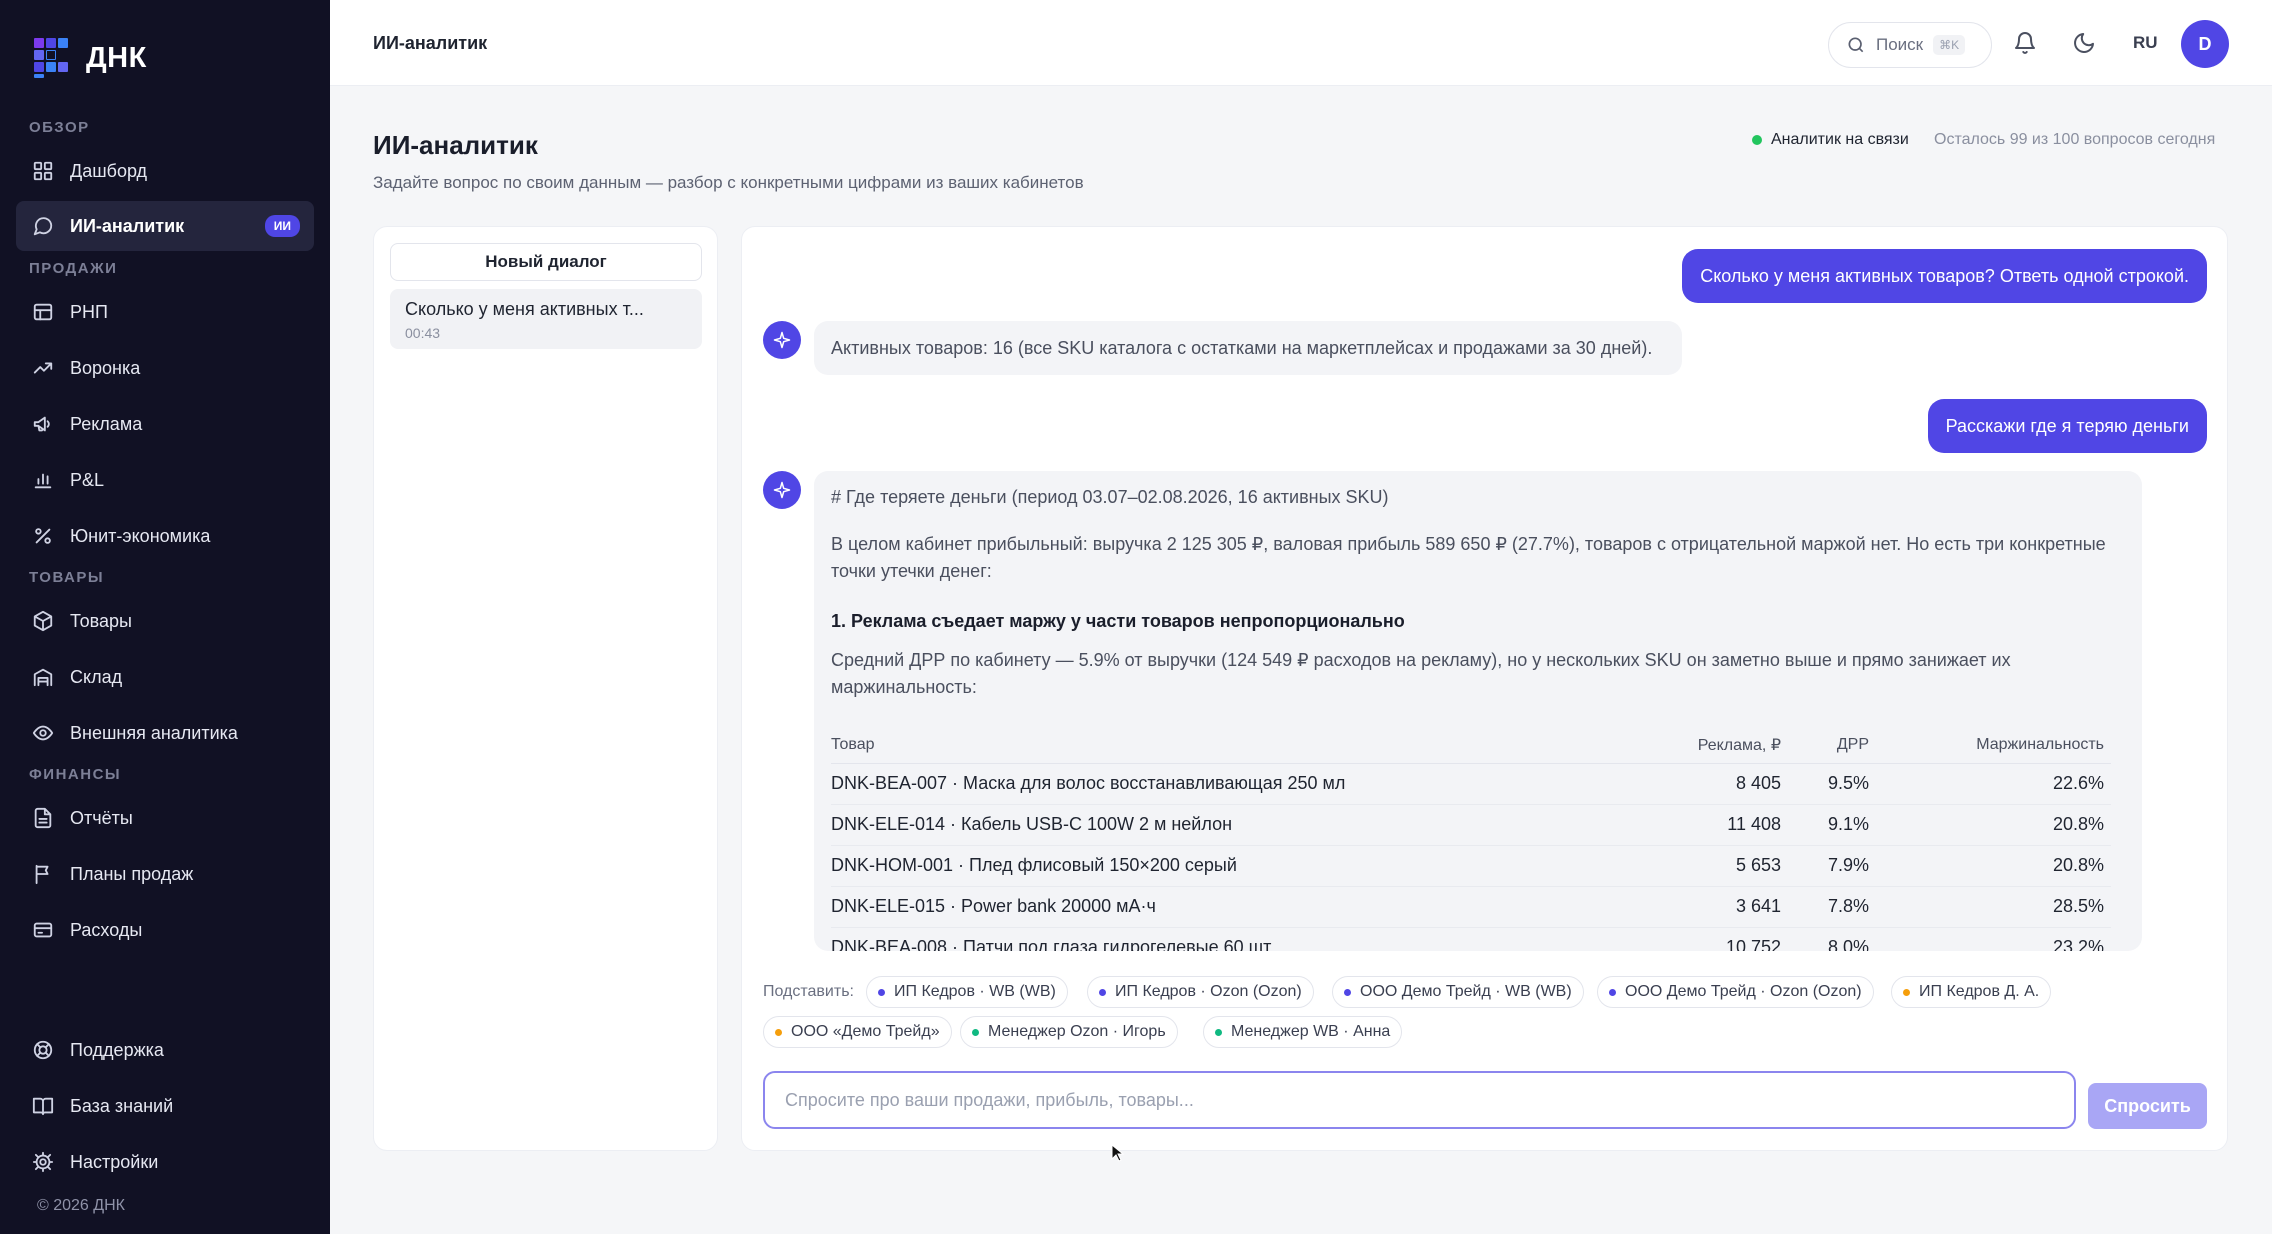 The height and width of the screenshot is (1234, 2272). Describe the element at coordinates (782, 340) in the screenshot. I see `assistant-avatar` at that location.